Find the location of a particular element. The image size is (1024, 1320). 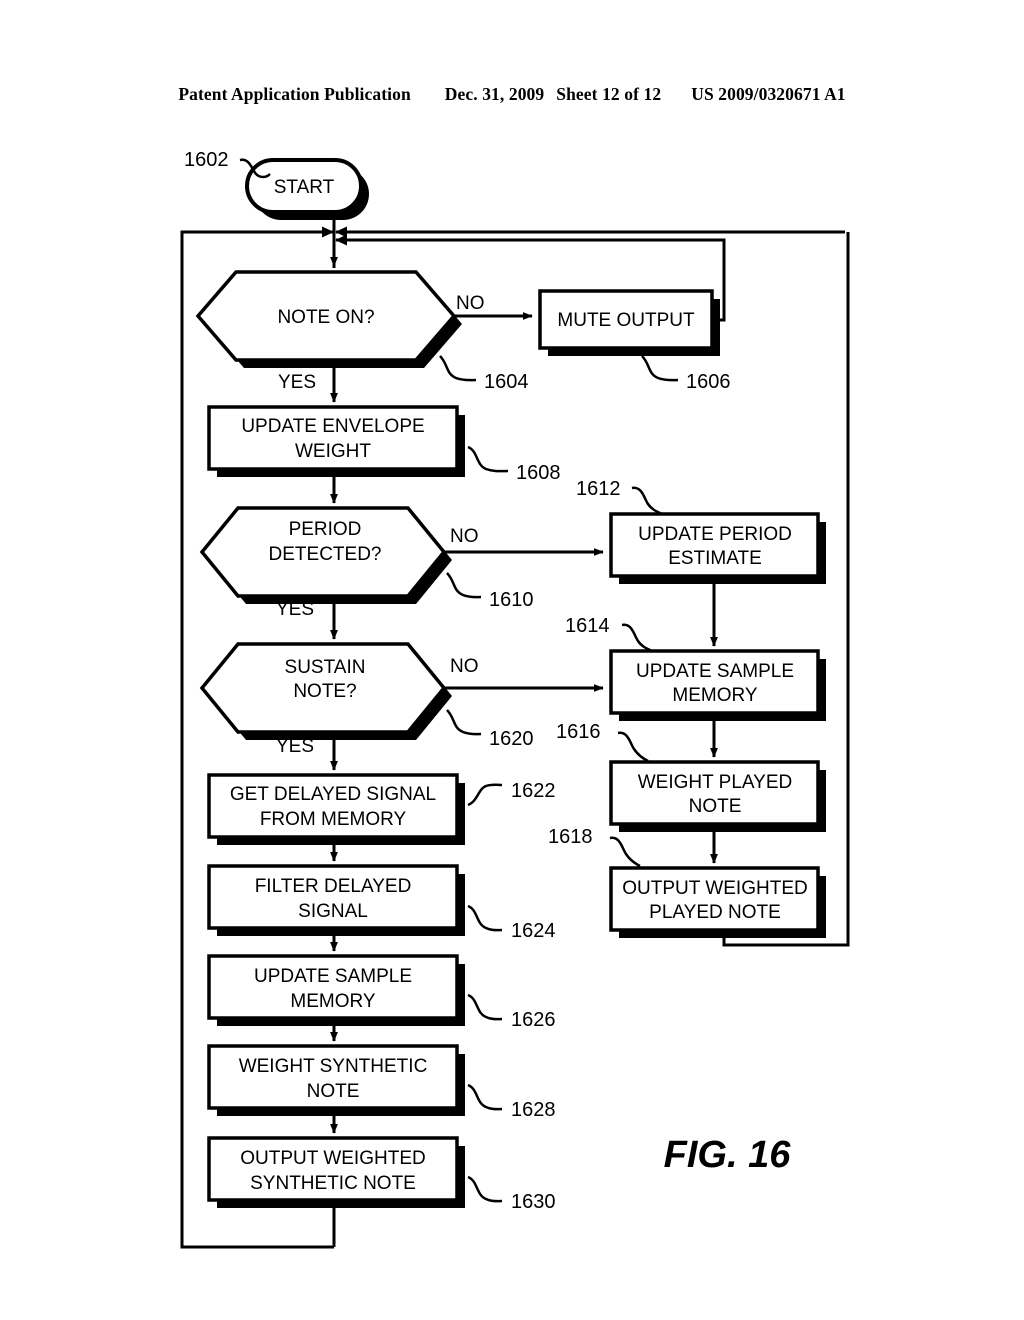

node-update-sample-memory-left: UPDATE SAMPLE MEMORY is located at coordinates (333, 987).